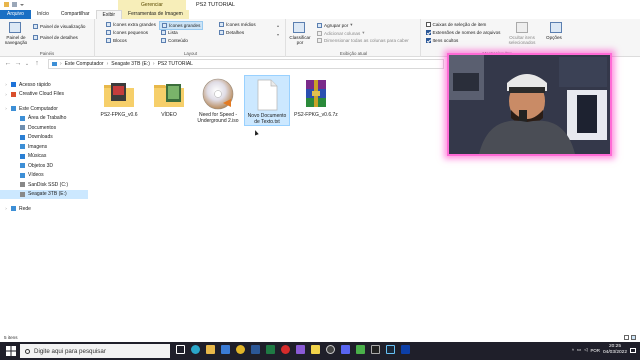  I want to click on sidebar-item-label: Seagate 3TB (E:), so click(47, 194).